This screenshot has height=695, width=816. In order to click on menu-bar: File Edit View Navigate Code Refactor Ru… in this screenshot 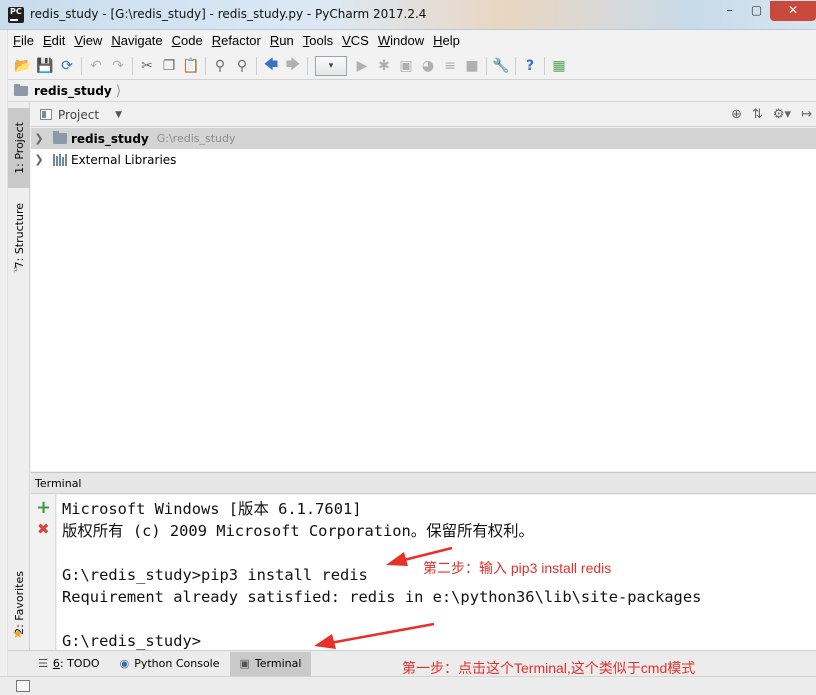, I will do `click(412, 41)`.